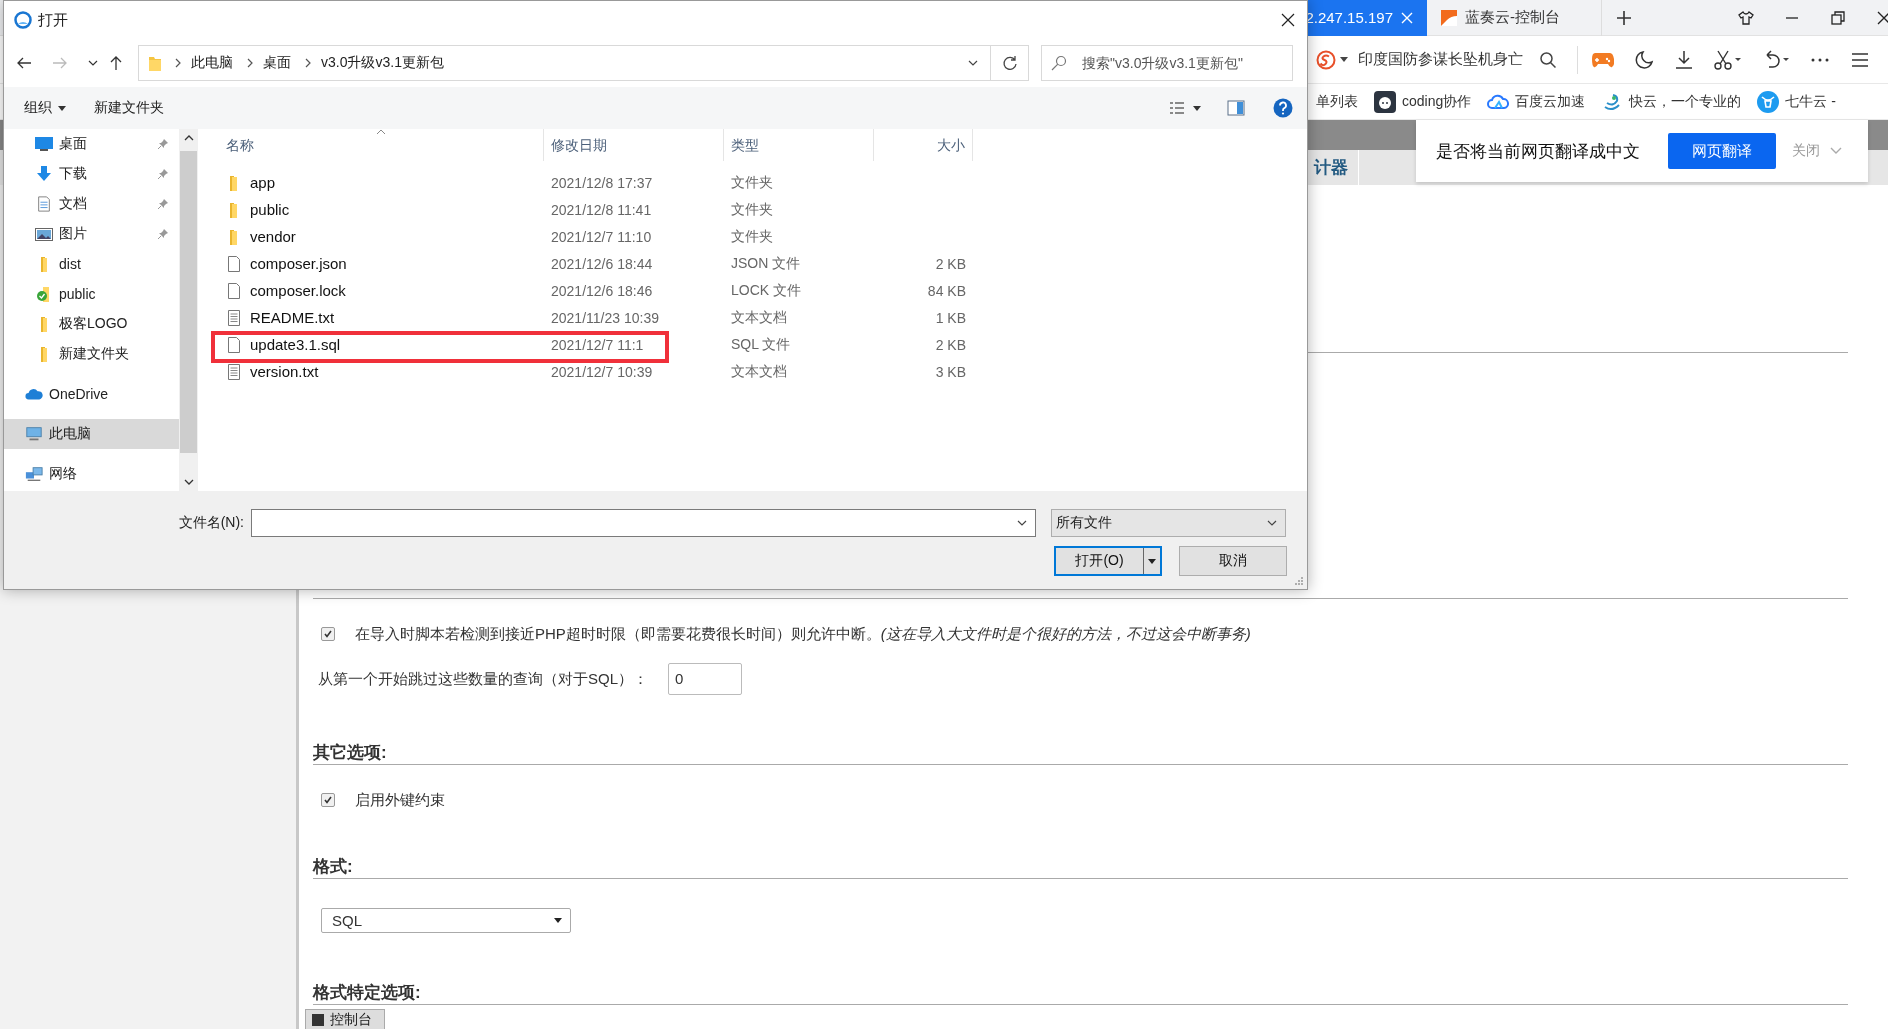 The width and height of the screenshot is (1888, 1029). Describe the element at coordinates (1838, 17) in the screenshot. I see `restore-icon` at that location.